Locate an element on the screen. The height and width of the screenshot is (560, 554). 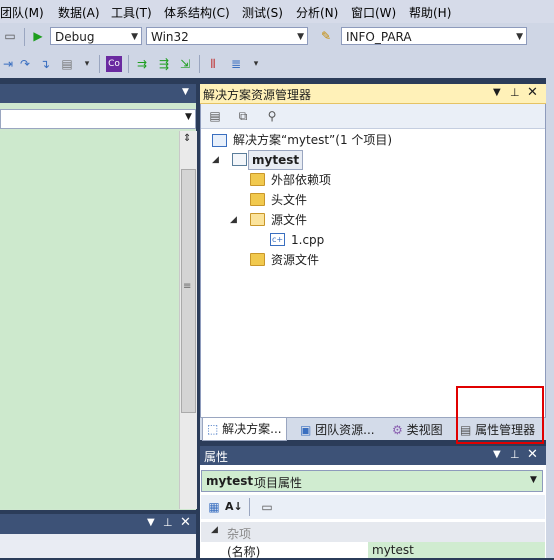
properties-icon: ▤ is located at coordinates (215, 116).